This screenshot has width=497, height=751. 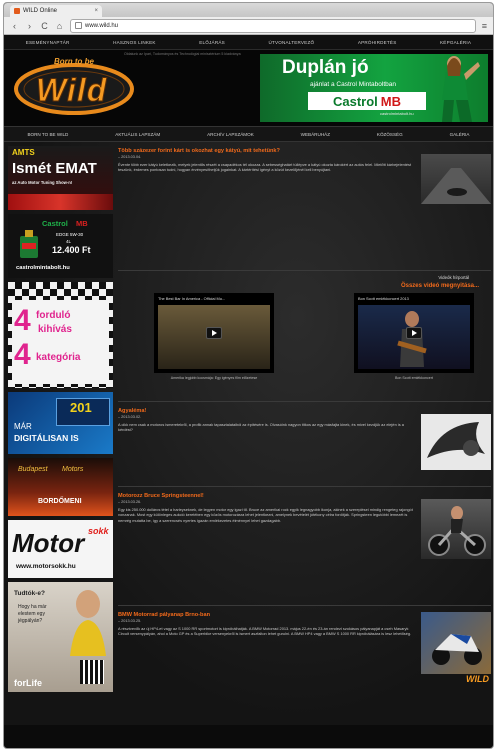 What do you see at coordinates (304, 401) in the screenshot?
I see `divider` at bounding box center [304, 401].